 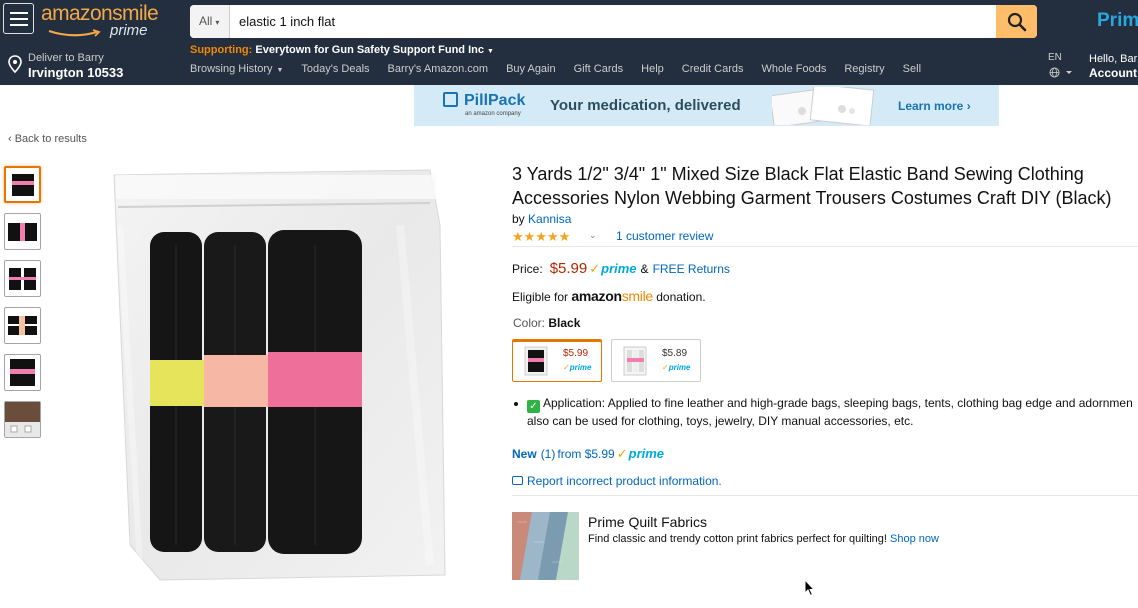 I want to click on banner-brand-sub: an amazon company, so click(x=493, y=114).